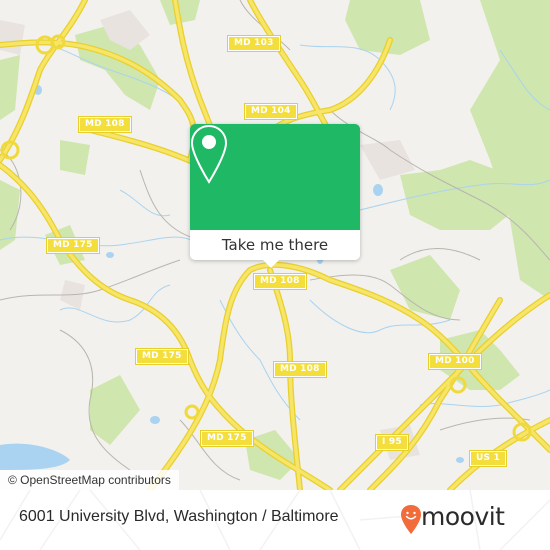  I want to click on popup-pointer, so click(271, 264).